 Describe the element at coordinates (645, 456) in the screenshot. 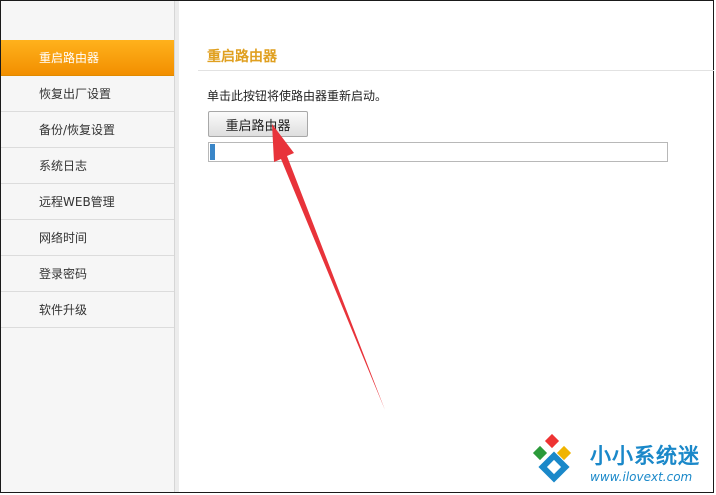

I see `watermark-brand: 小小系统迷` at that location.